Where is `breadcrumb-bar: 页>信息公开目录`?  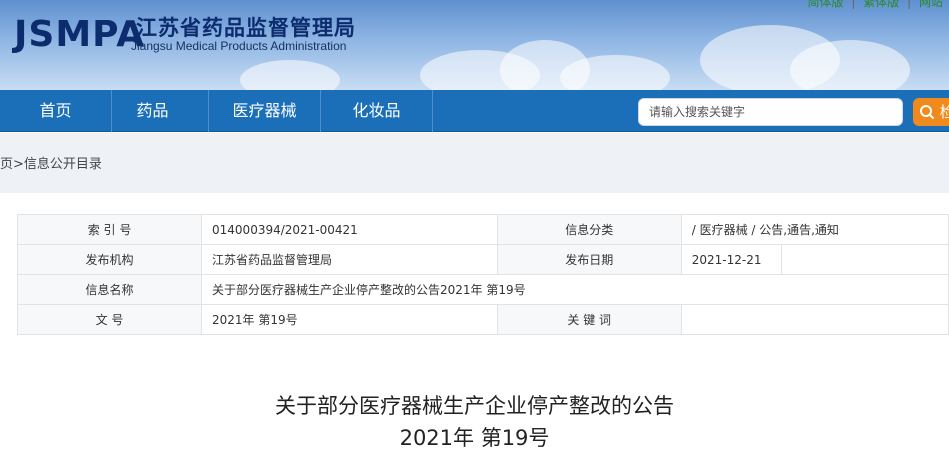 breadcrumb-bar: 页>信息公开目录 is located at coordinates (474, 163).